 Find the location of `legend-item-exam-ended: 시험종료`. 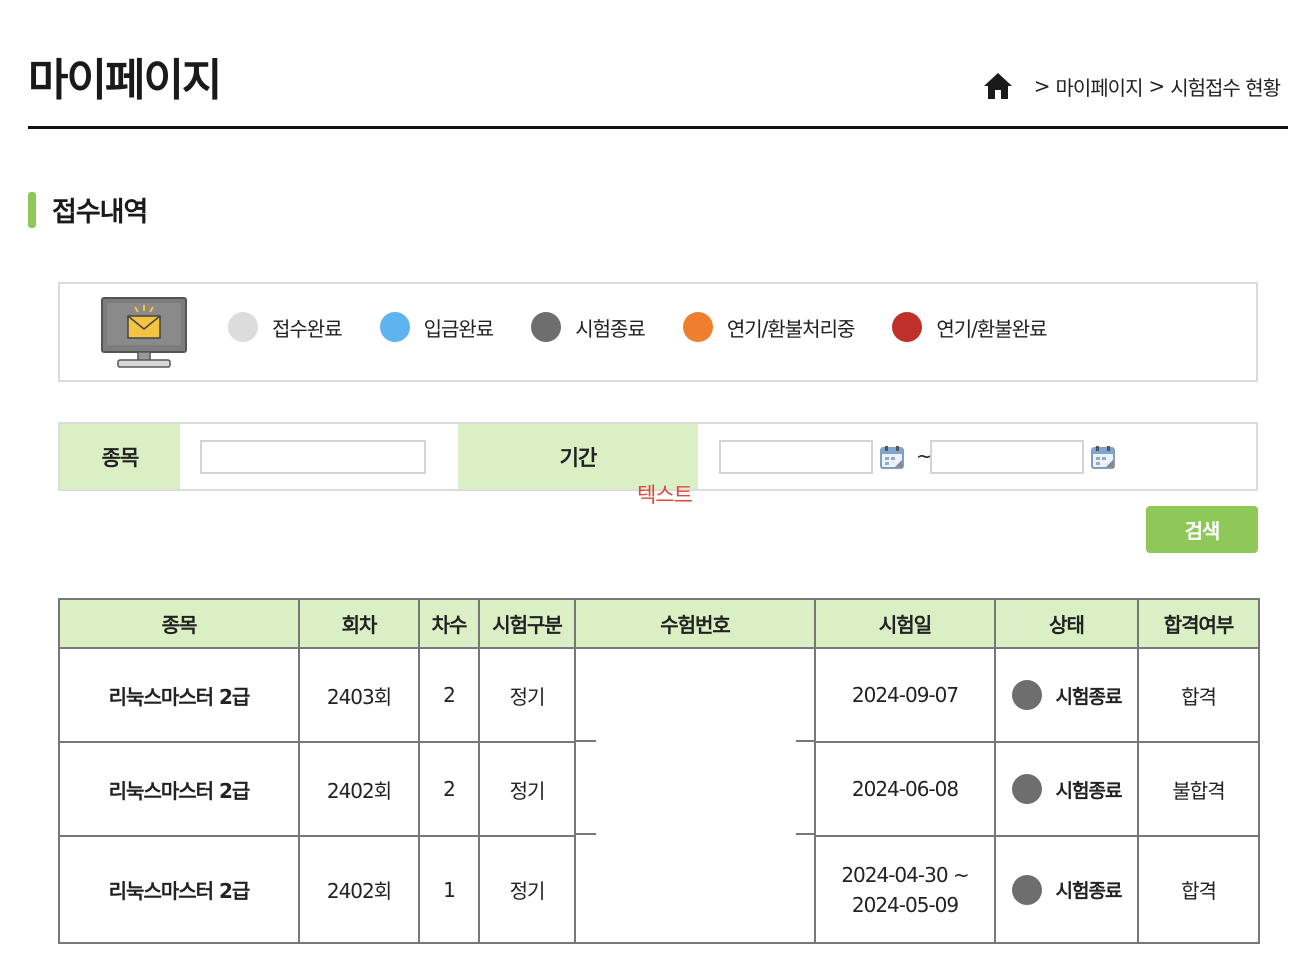

legend-item-exam-ended: 시험종료 is located at coordinates (588, 327).